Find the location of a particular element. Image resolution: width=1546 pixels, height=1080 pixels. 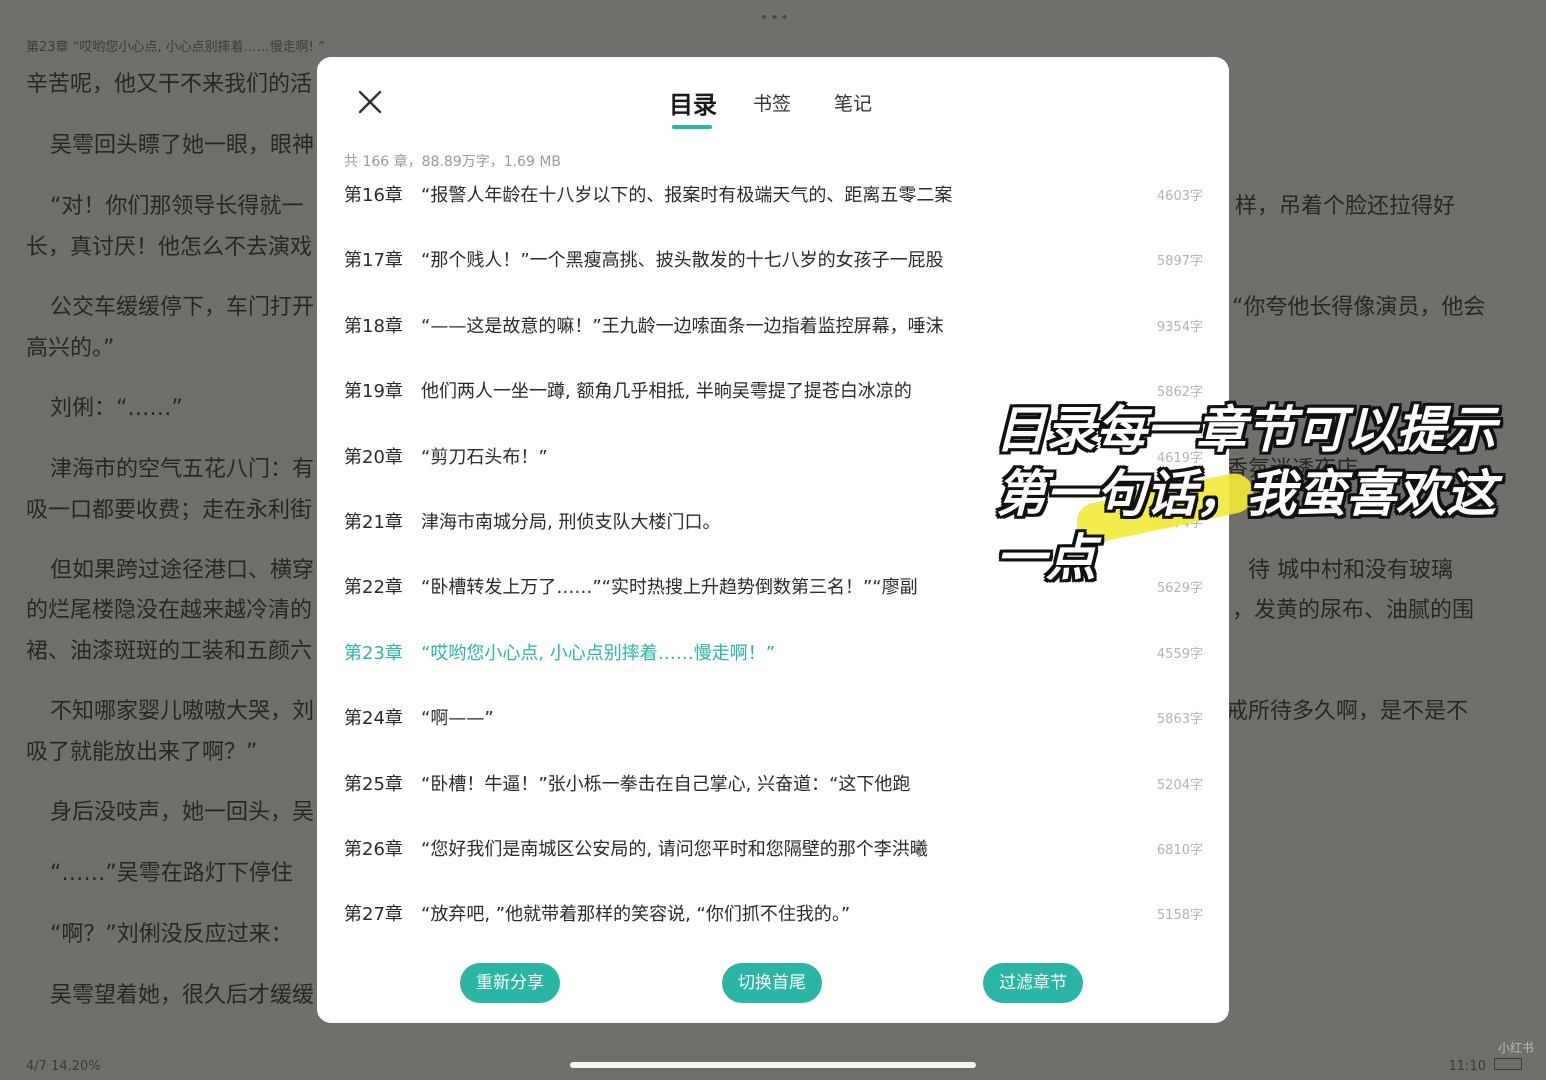

reader-line: “……”吴雩在路灯下停住 is located at coordinates (171, 873).